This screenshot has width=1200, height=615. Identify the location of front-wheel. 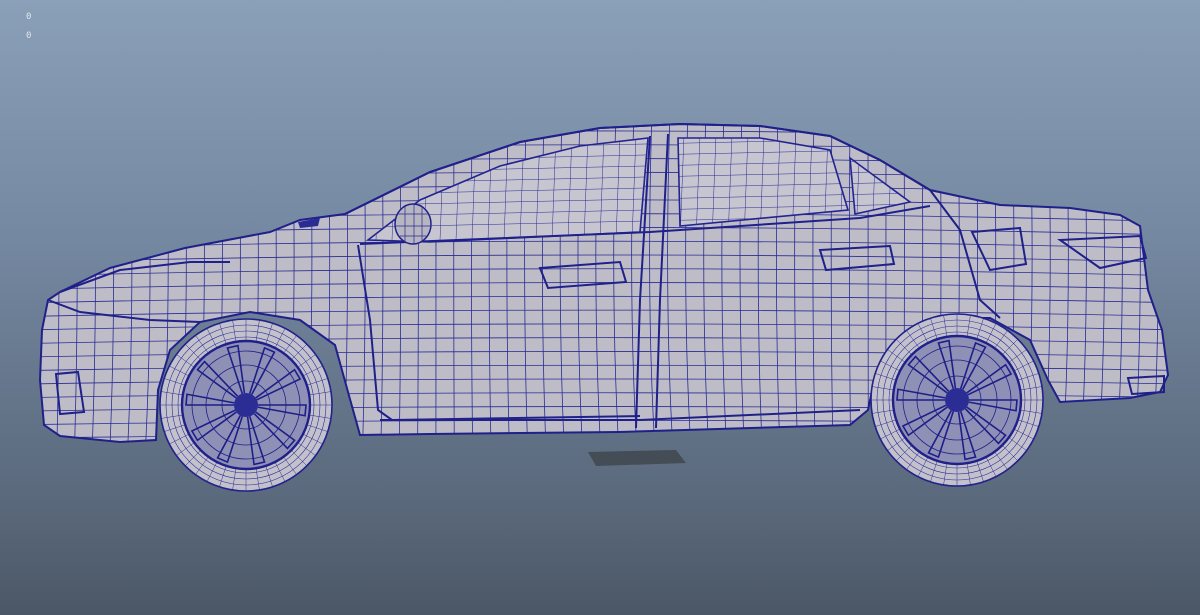
(246, 405).